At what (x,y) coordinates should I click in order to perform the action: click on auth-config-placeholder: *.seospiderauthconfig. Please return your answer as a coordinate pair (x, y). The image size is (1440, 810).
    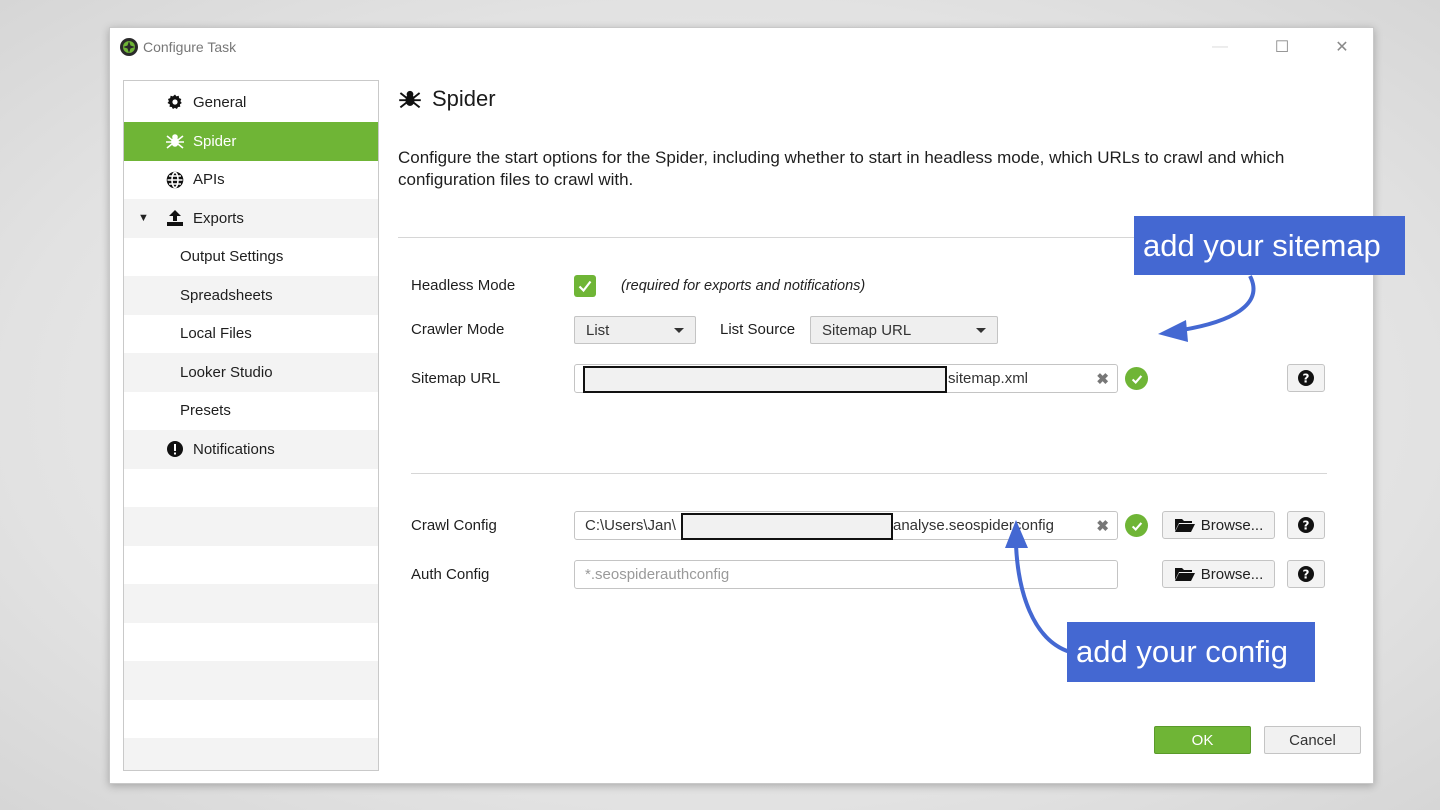
    Looking at the image, I should click on (657, 574).